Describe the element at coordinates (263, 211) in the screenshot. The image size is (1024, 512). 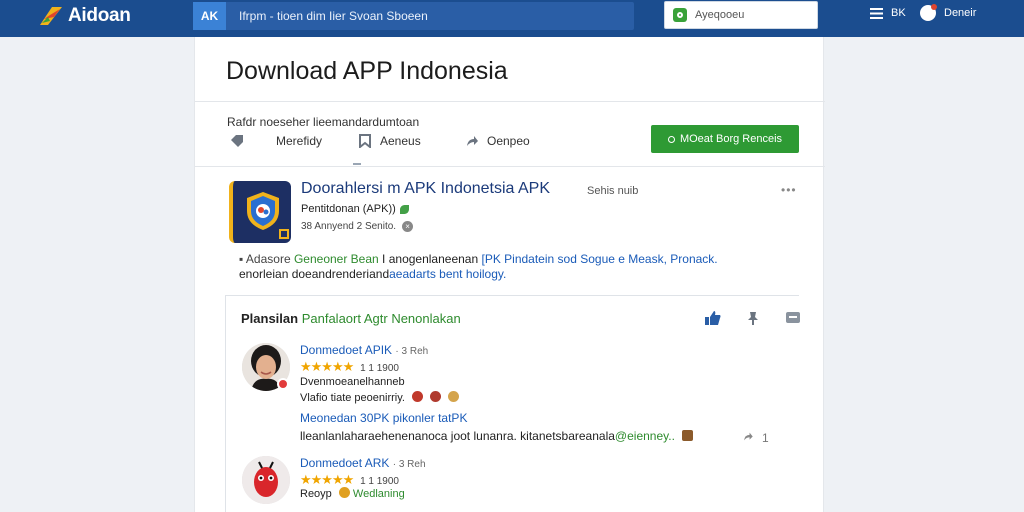
I see `shield-icon` at that location.